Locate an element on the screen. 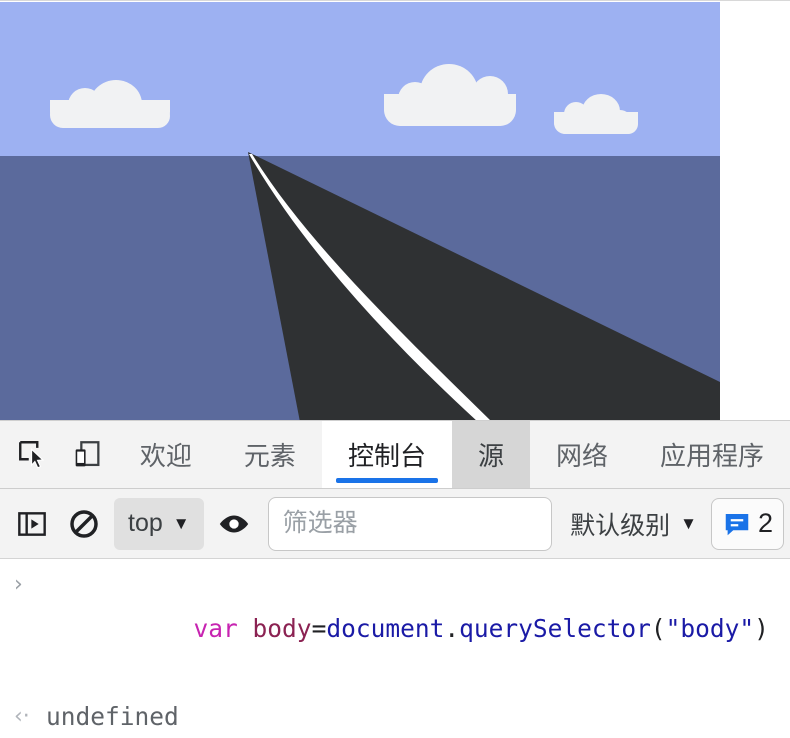 The height and width of the screenshot is (738, 790). token-queryselector: querySelector is located at coordinates (555, 628).